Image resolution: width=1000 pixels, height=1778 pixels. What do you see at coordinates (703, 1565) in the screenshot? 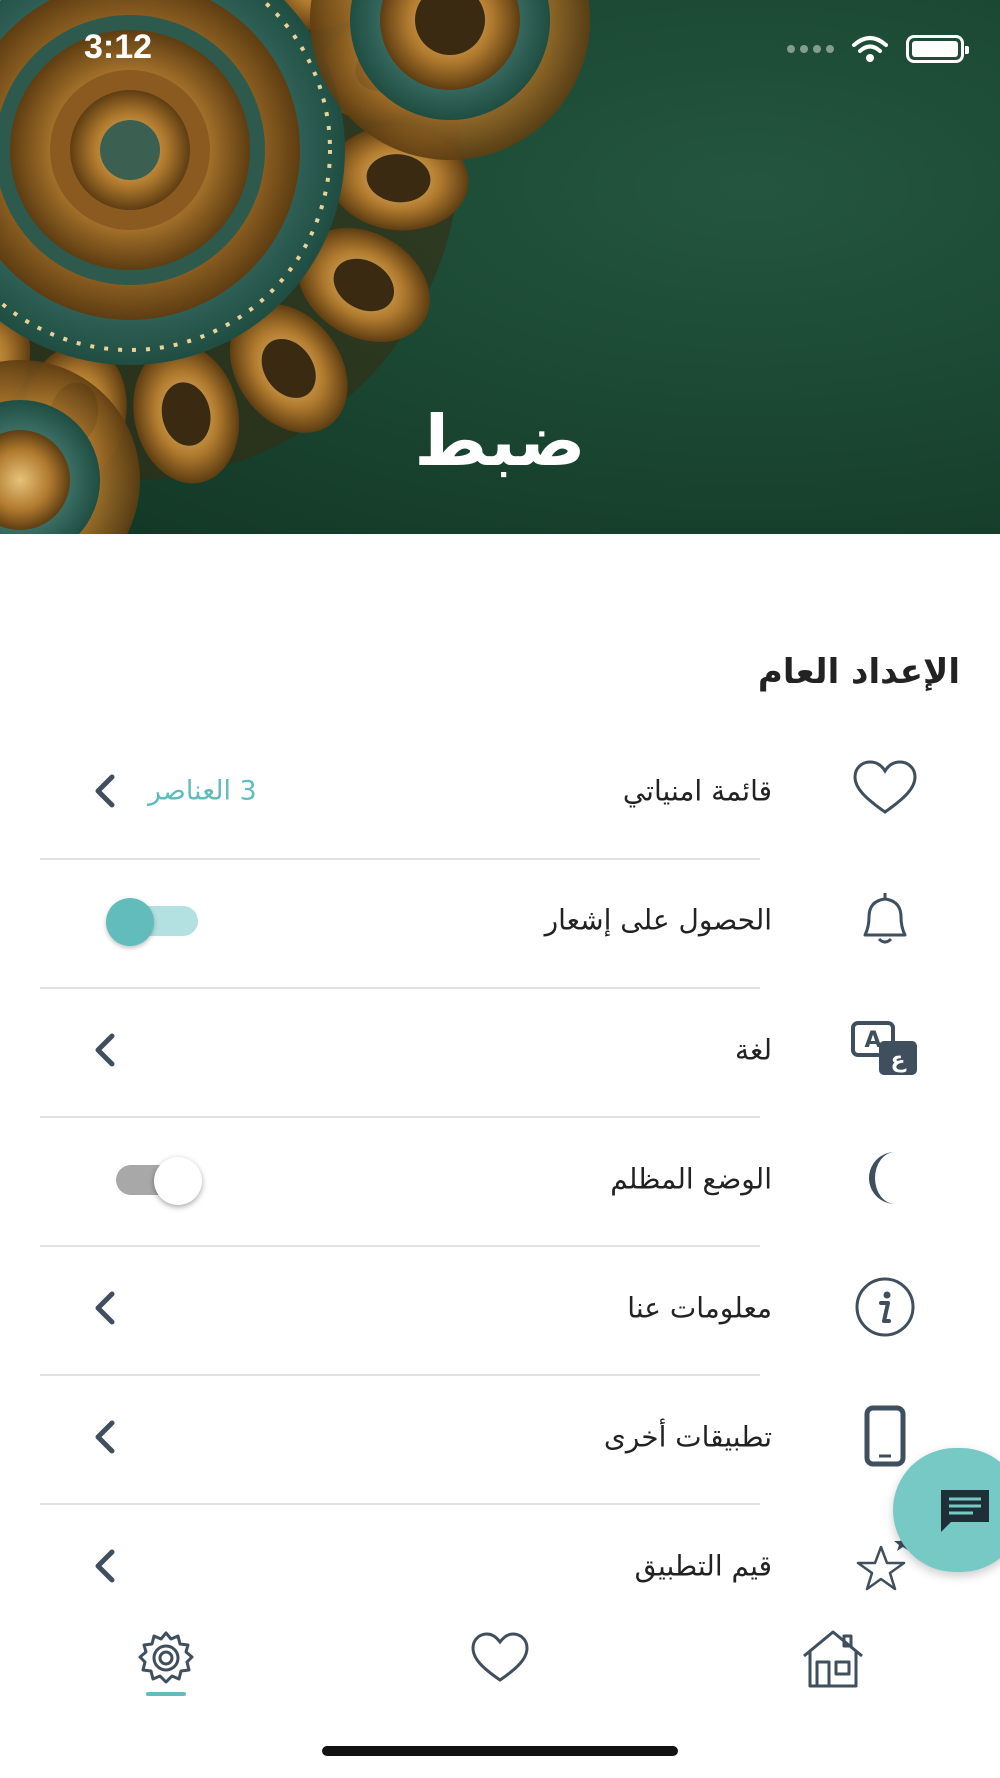
I see `row-label: قيم التطبيق` at bounding box center [703, 1565].